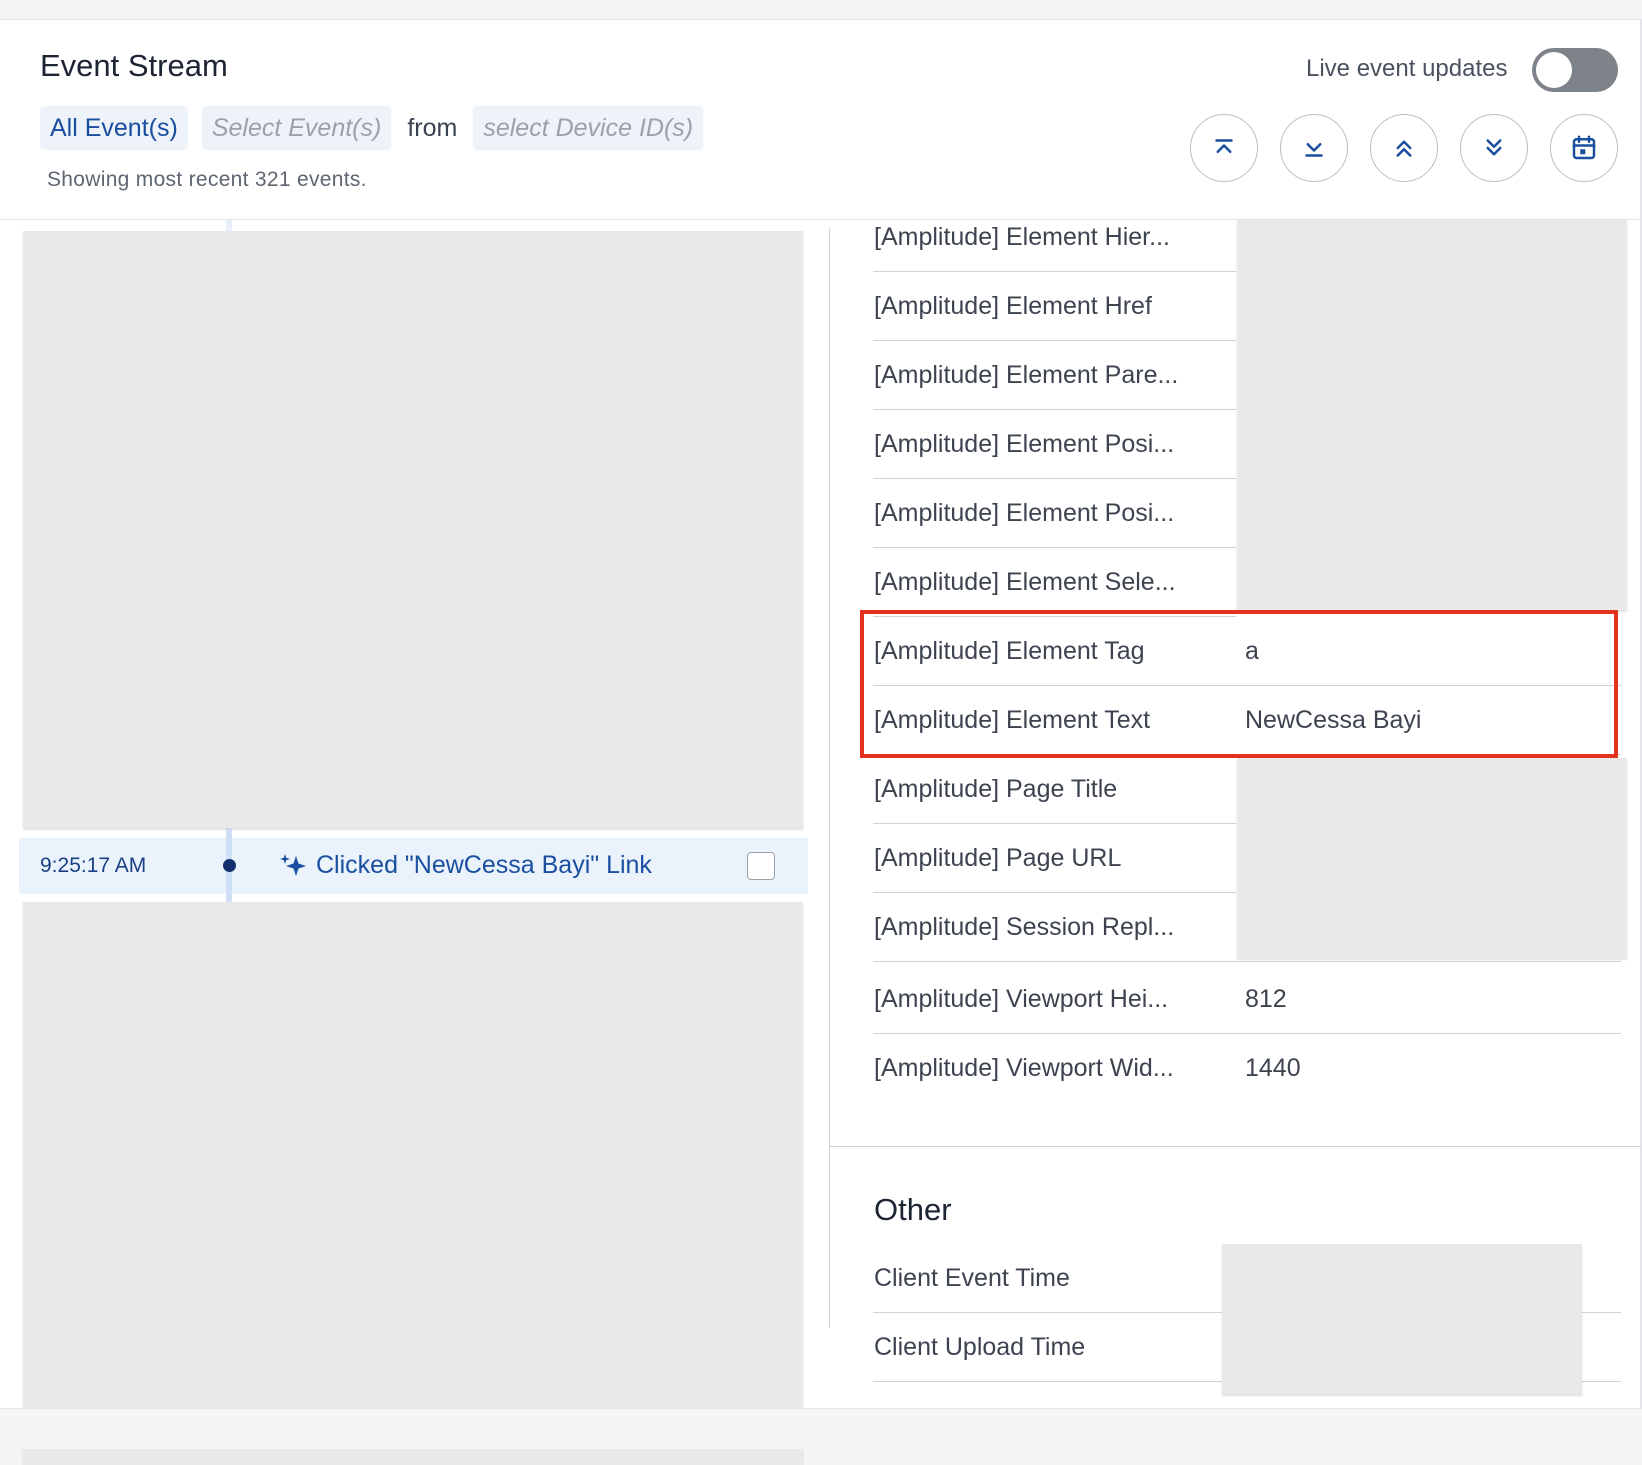 This screenshot has height=1465, width=1642. I want to click on previous-event-button, so click(1404, 148).